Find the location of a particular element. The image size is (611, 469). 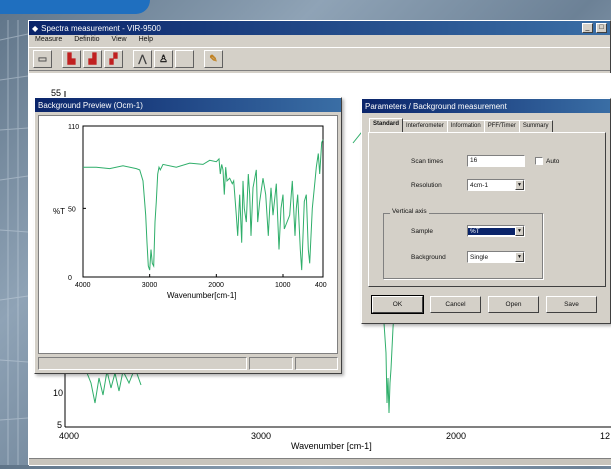

main-titlebar: ◆ Spectra measurement - VIR-9500 _ □ is located at coordinates (319, 28).